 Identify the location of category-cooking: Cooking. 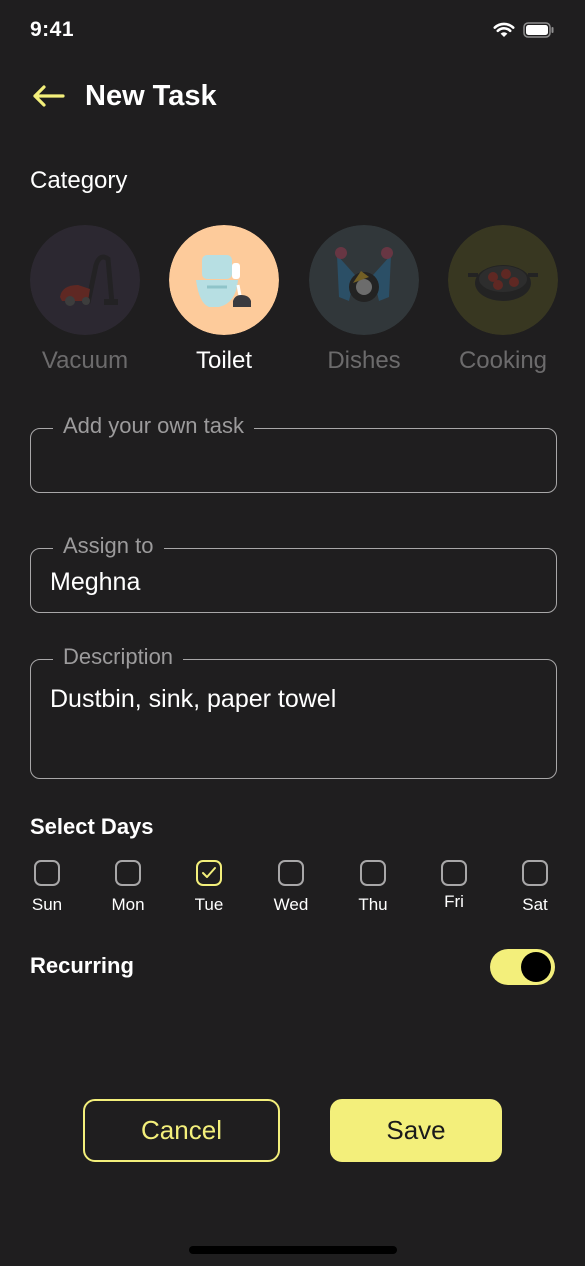
(503, 300).